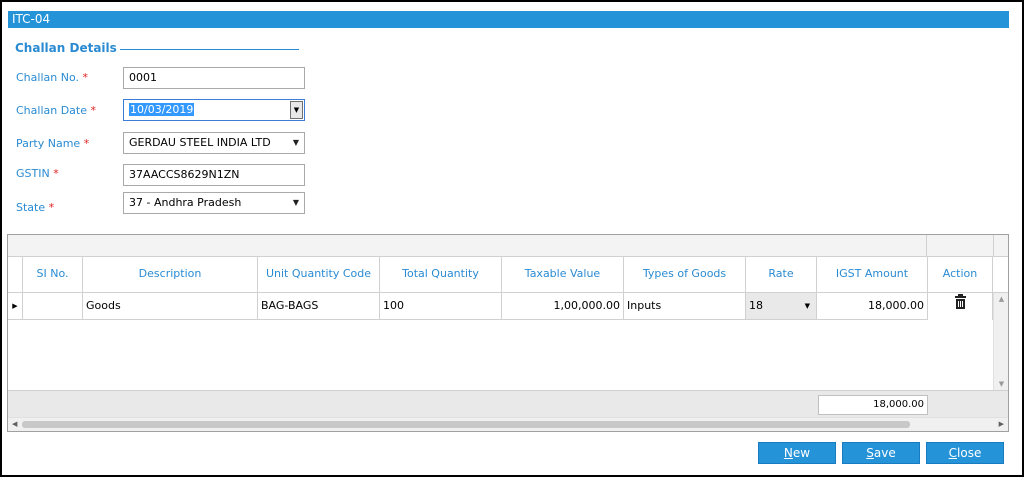  Describe the element at coordinates (31, 19) in the screenshot. I see `window-title: ITC-04` at that location.